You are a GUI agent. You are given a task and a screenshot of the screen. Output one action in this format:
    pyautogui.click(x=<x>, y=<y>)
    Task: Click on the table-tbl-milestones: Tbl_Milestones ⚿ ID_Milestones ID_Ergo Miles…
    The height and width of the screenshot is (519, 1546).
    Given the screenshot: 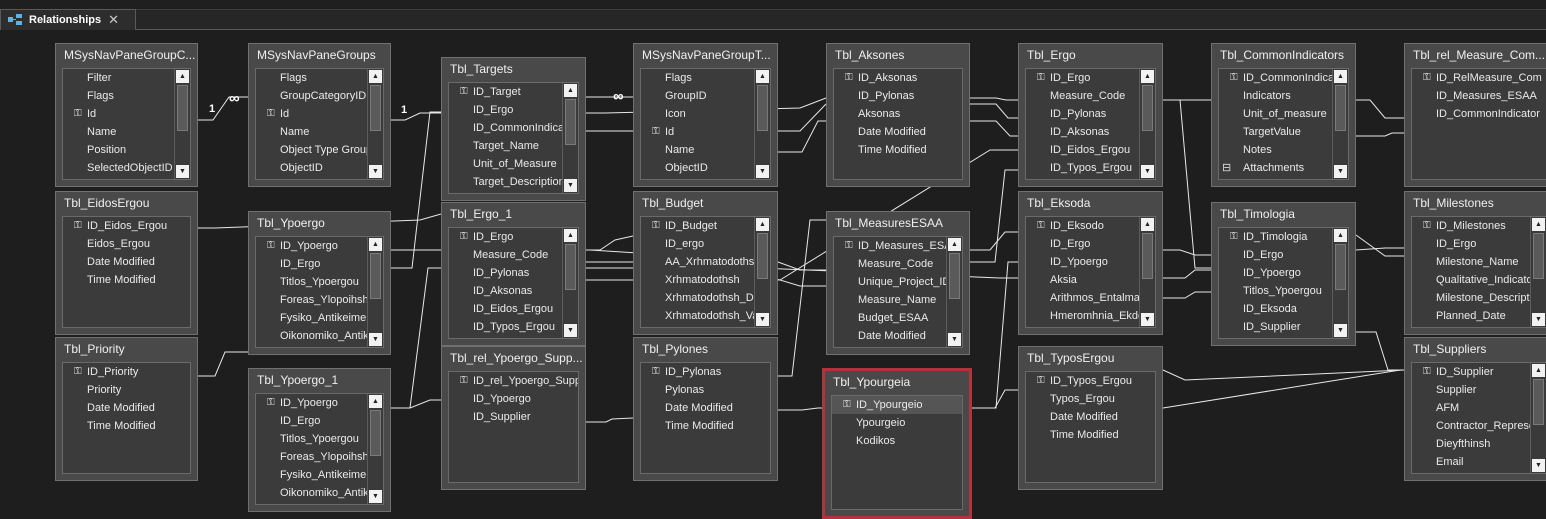 What is the action you would take?
    pyautogui.click(x=1475, y=263)
    